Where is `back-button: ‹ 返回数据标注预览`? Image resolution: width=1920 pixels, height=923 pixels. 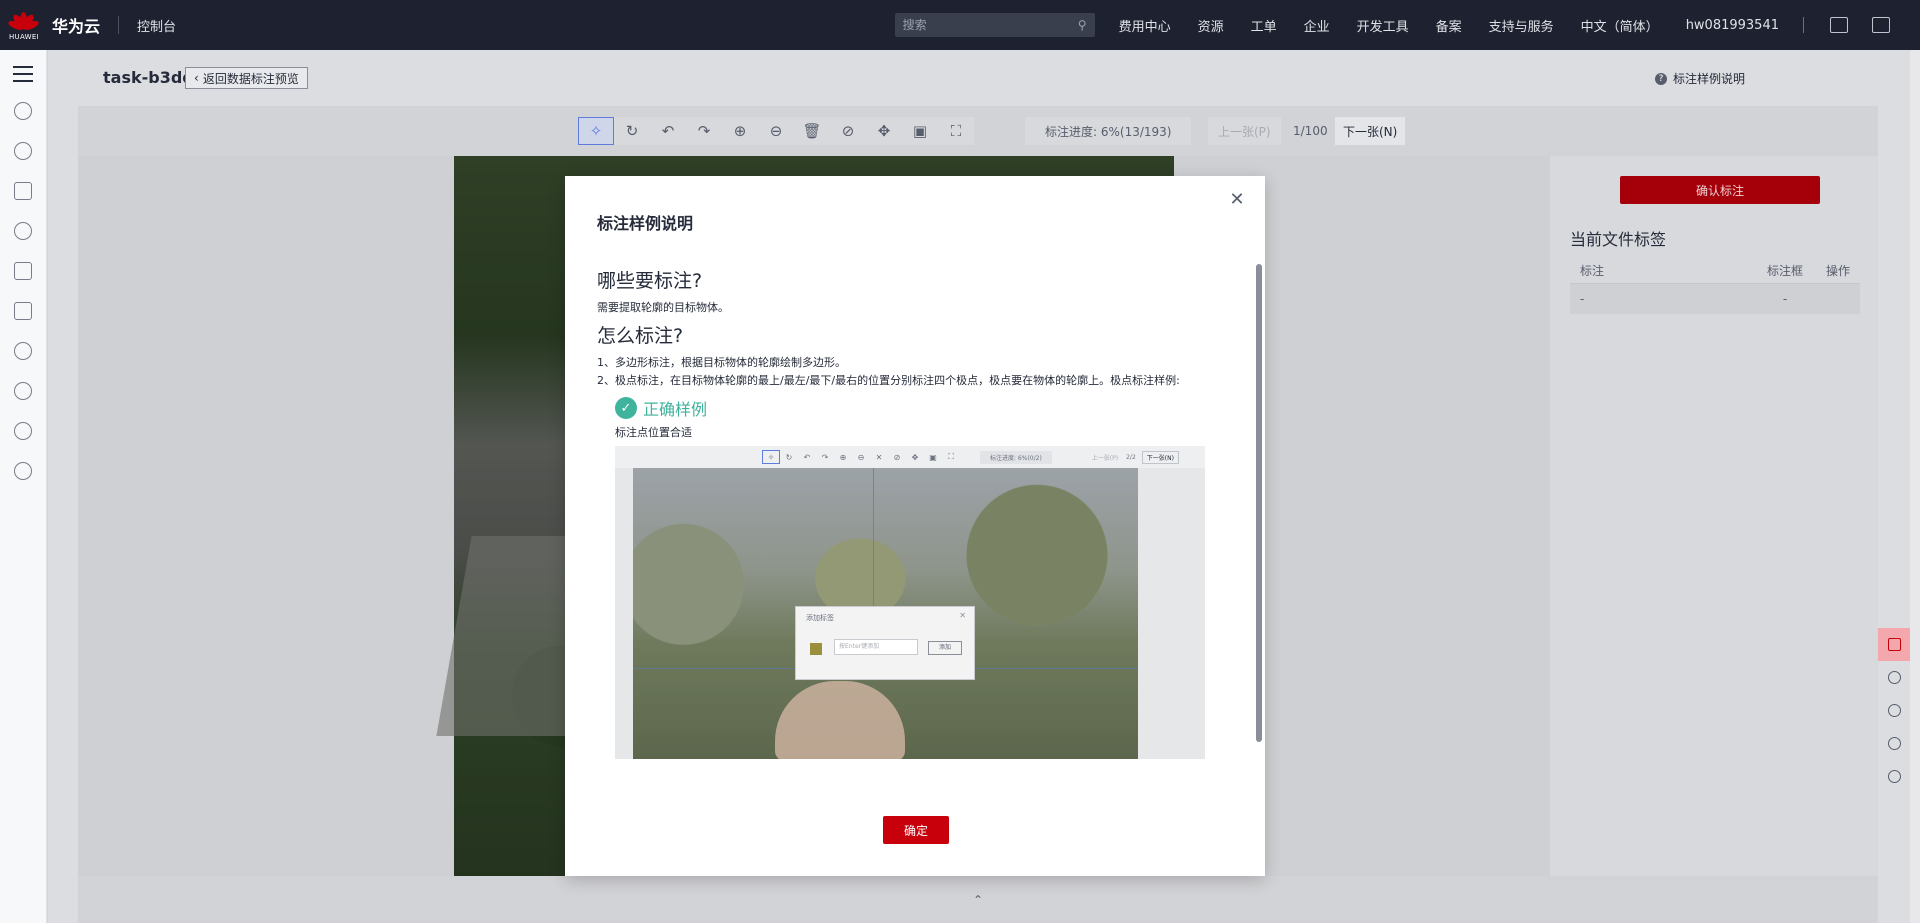
back-button: ‹ 返回数据标注预览 is located at coordinates (246, 78).